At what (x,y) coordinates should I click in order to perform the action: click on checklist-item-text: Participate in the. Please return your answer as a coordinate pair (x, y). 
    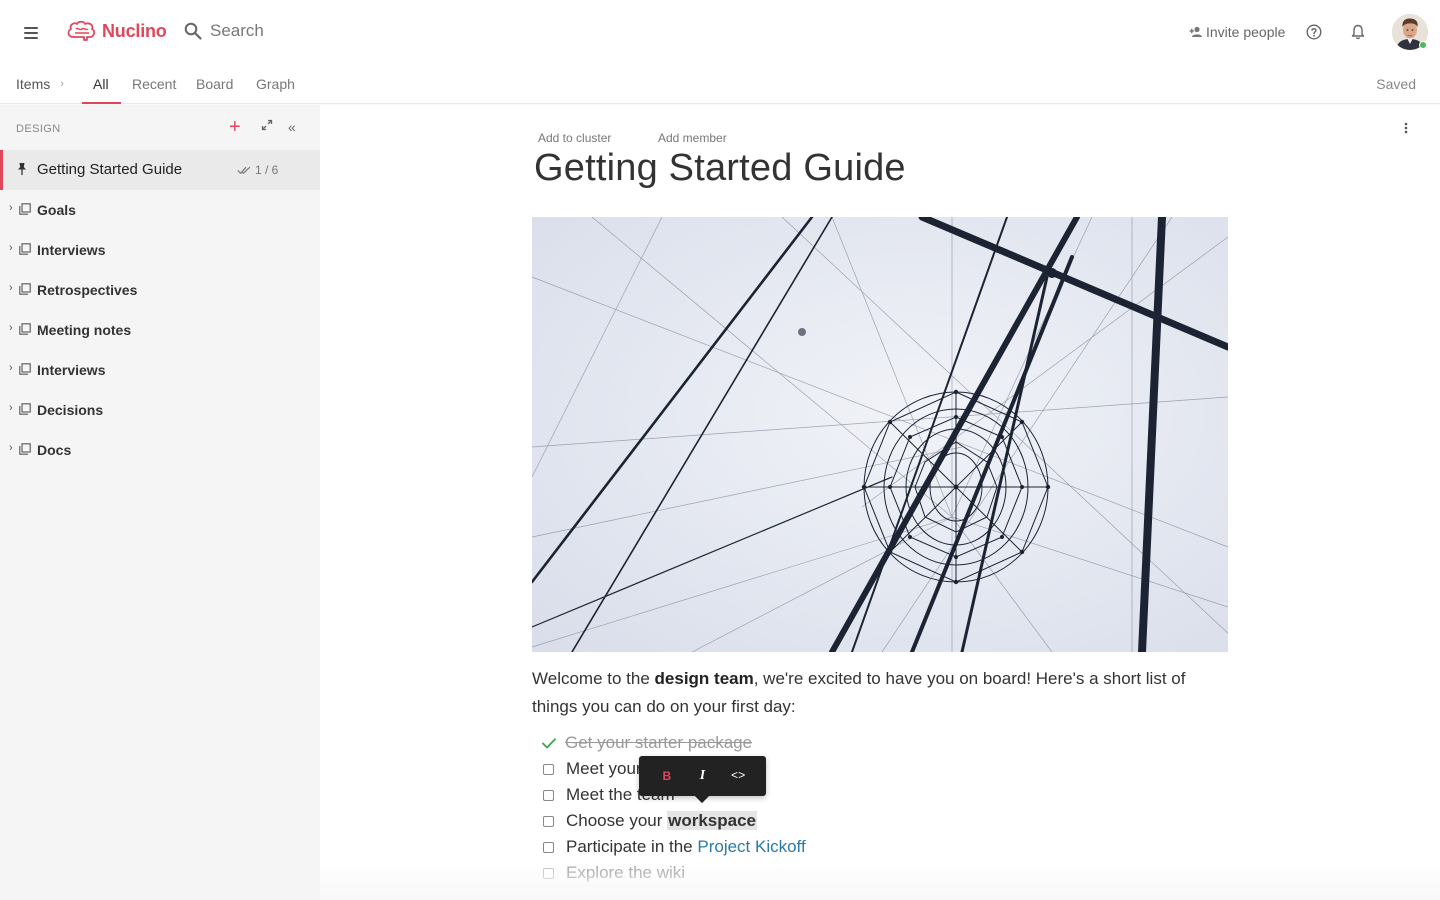
    Looking at the image, I should click on (632, 846).